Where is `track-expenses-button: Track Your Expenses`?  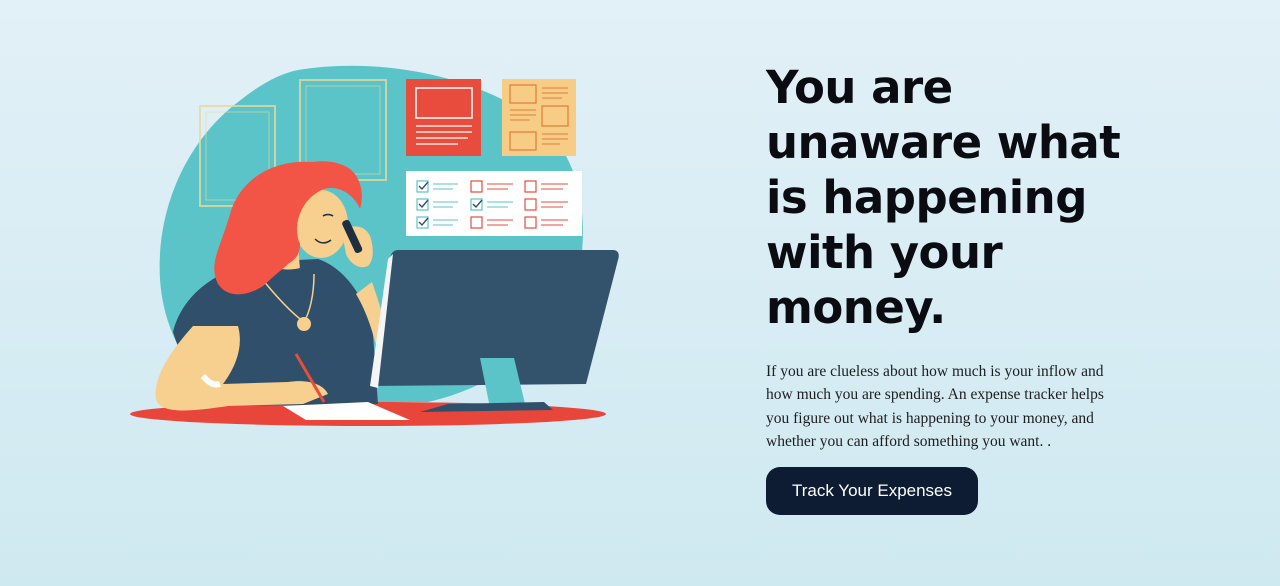 track-expenses-button: Track Your Expenses is located at coordinates (872, 491).